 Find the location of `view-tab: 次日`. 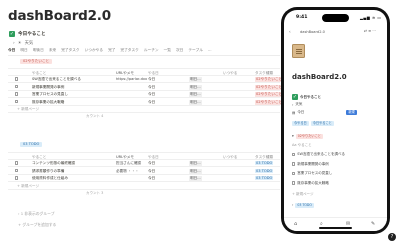

view-tab: 次日 is located at coordinates (179, 51).